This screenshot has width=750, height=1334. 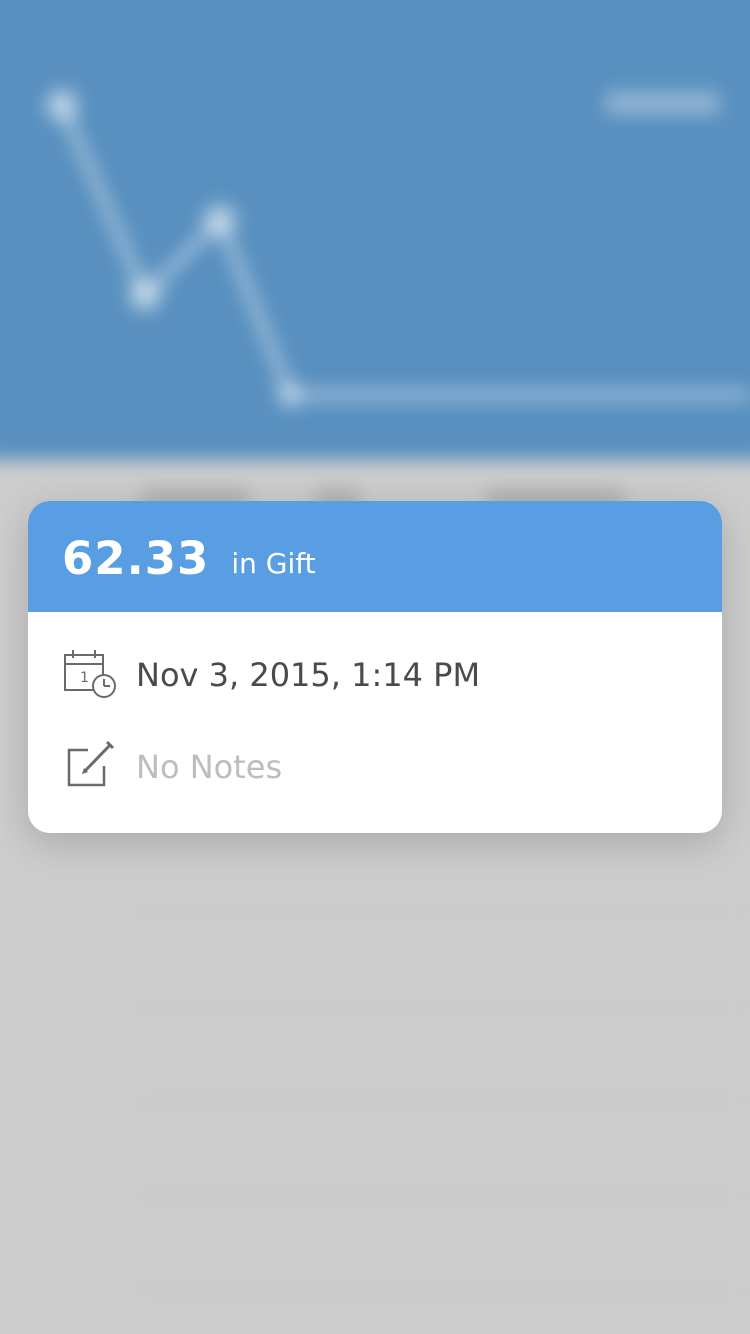 What do you see at coordinates (136, 558) in the screenshot?
I see `transaction-amount: 62.33` at bounding box center [136, 558].